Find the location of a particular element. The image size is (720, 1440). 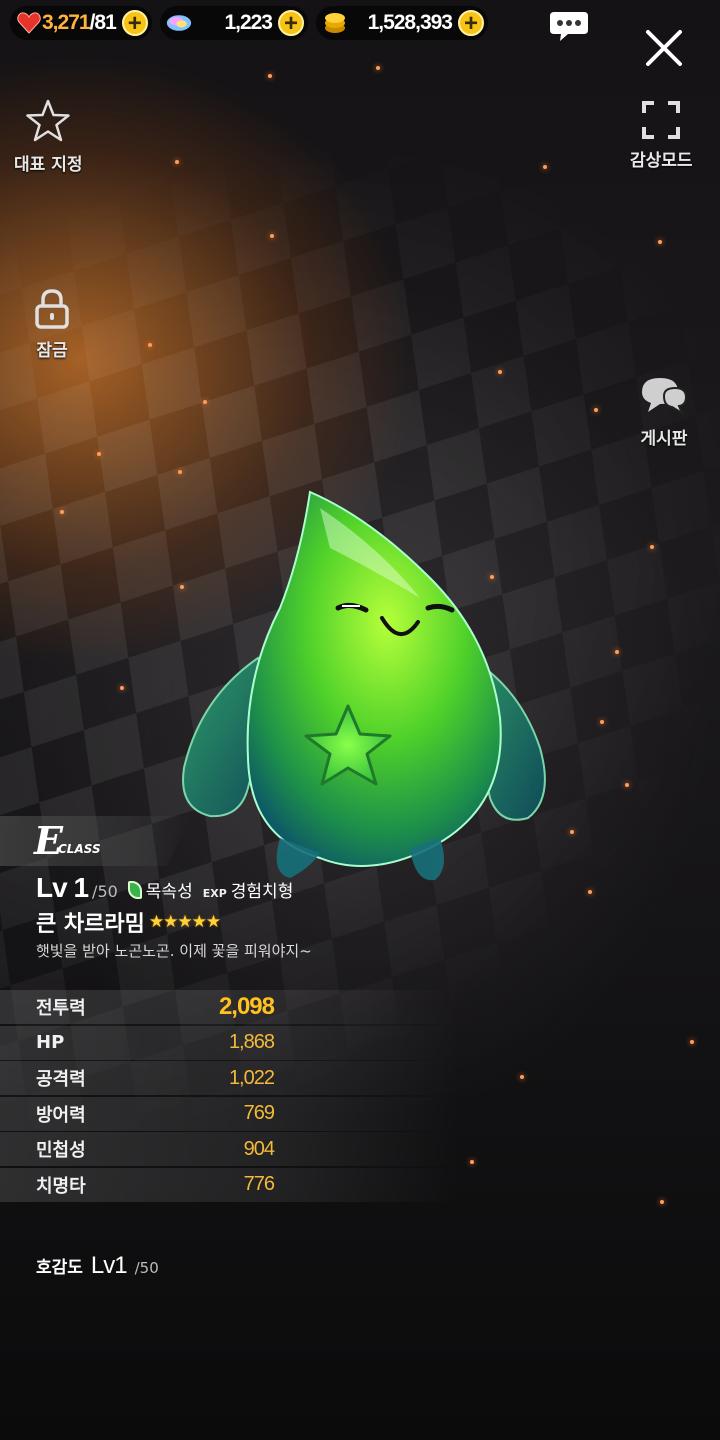

stat-row-hp: HP 1,868 is located at coordinates (230, 1042).